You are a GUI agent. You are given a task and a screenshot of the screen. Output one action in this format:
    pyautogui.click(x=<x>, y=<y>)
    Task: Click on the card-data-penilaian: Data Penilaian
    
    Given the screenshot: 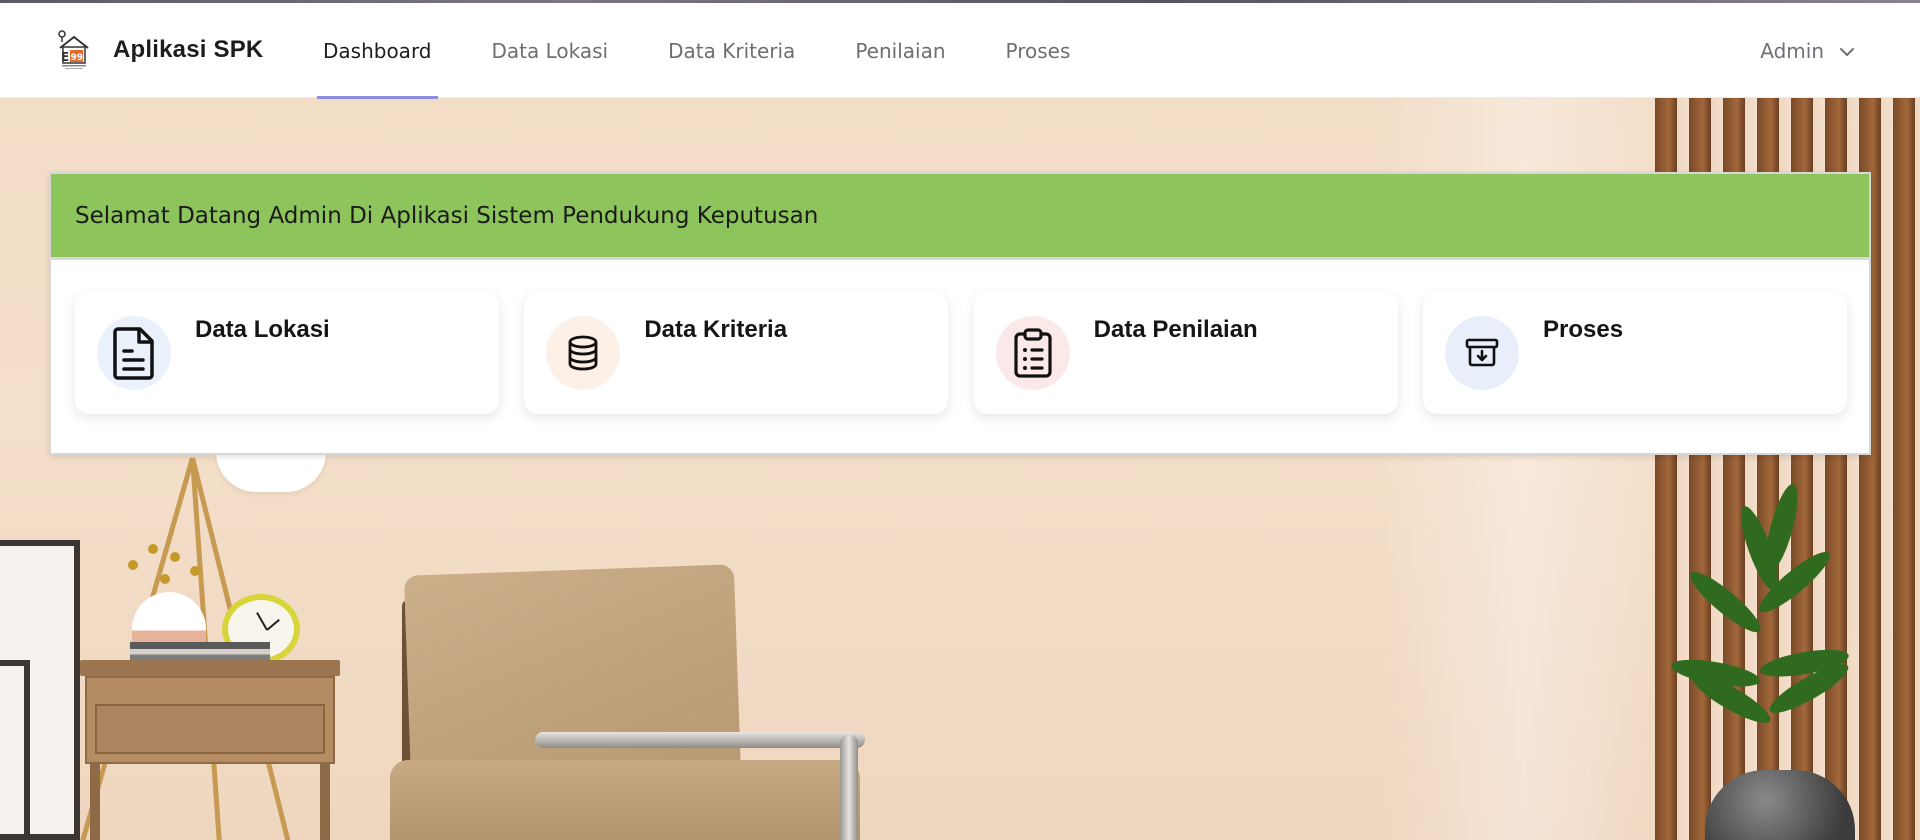 What is the action you would take?
    pyautogui.click(x=1185, y=353)
    